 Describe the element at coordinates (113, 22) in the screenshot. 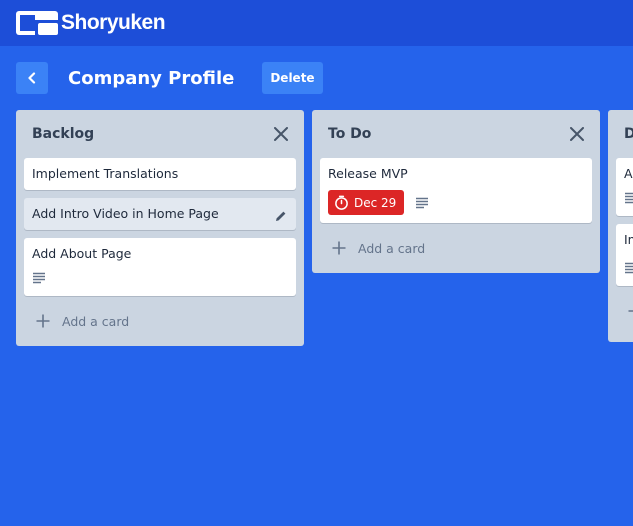

I see `brand-name: Shoryuken` at that location.